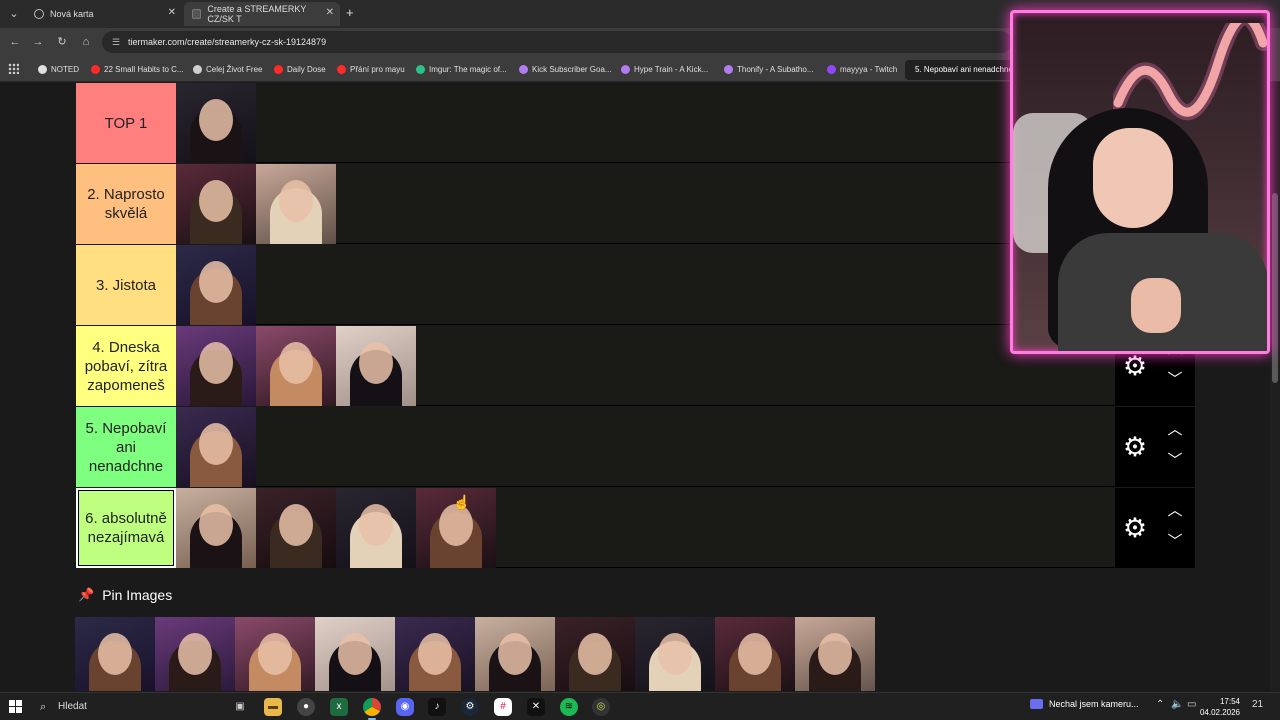 This screenshot has width=1280, height=720. Describe the element at coordinates (13, 68) in the screenshot. I see `apps-grid-icon` at that location.